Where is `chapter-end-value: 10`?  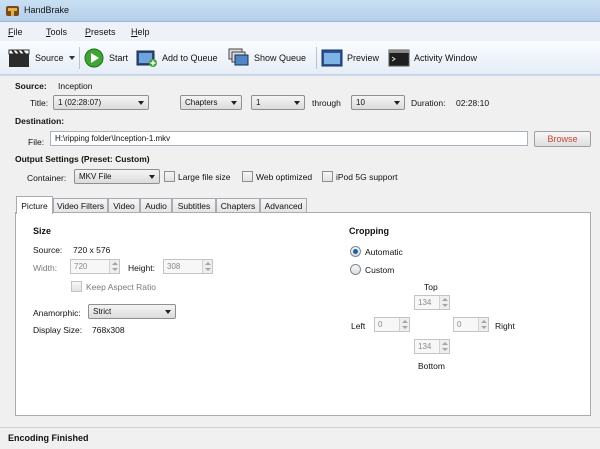
chapter-end-value: 10 is located at coordinates (360, 102).